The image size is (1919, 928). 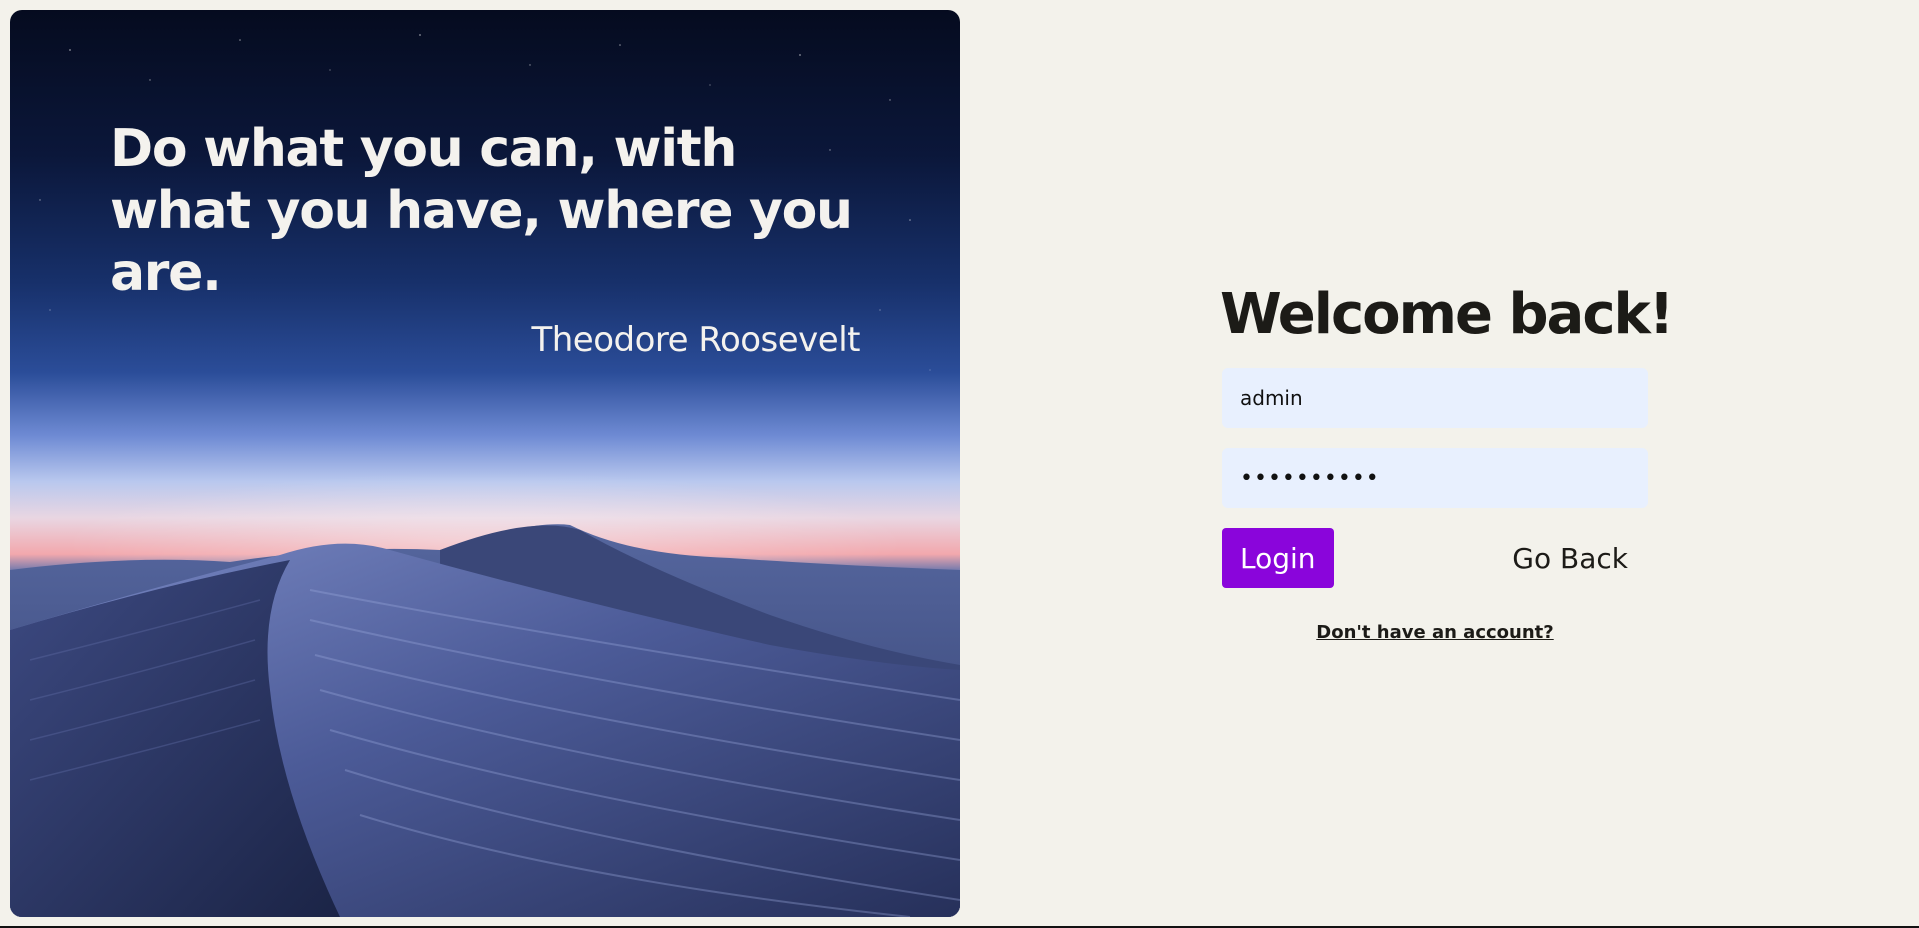 I want to click on signup-link: Don't have an account?, so click(x=1434, y=632).